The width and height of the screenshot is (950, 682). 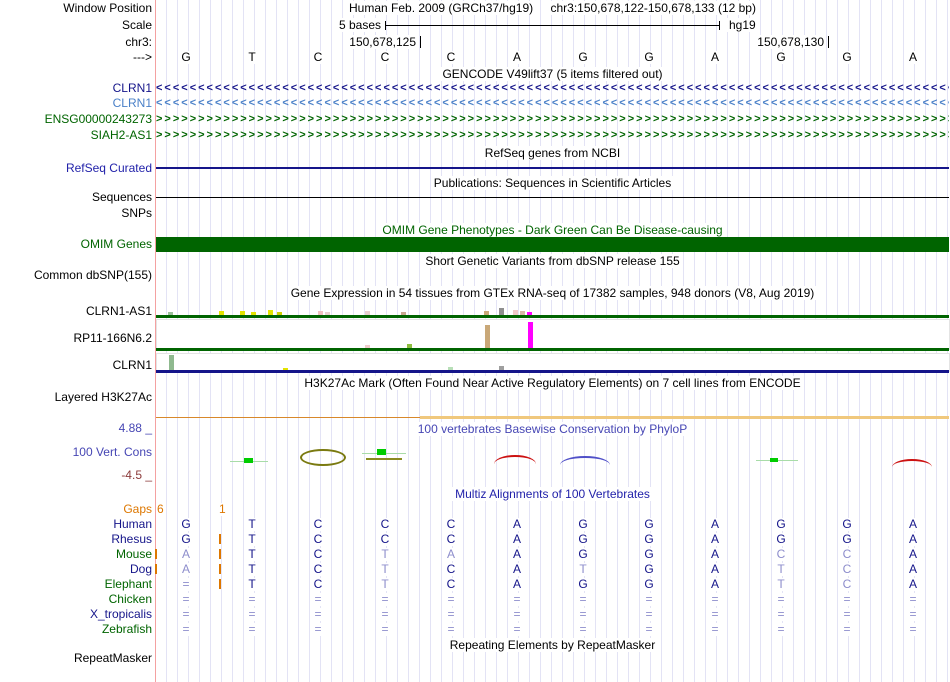 What do you see at coordinates (252, 57) in the screenshot?
I see `ruler-base: T` at bounding box center [252, 57].